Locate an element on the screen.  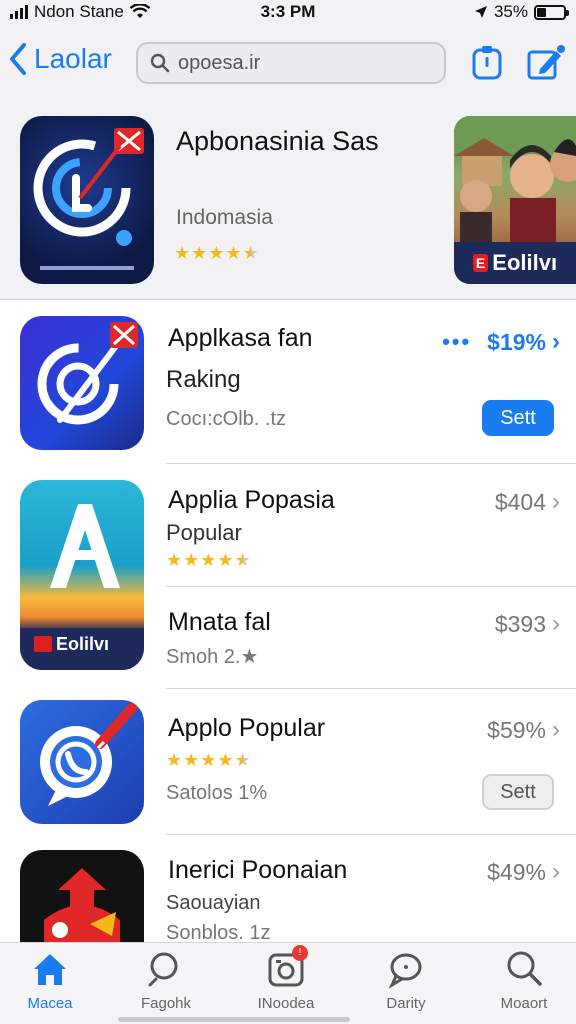
search-input is located at coordinates (298, 63).